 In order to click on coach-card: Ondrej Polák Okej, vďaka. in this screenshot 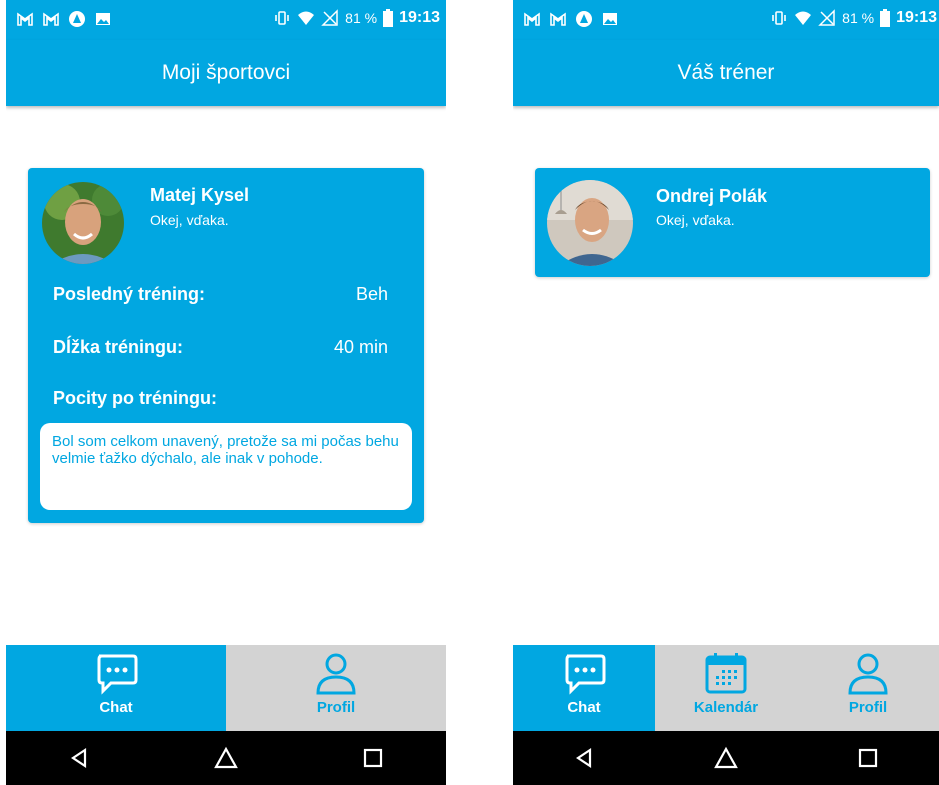, I will do `click(732, 222)`.